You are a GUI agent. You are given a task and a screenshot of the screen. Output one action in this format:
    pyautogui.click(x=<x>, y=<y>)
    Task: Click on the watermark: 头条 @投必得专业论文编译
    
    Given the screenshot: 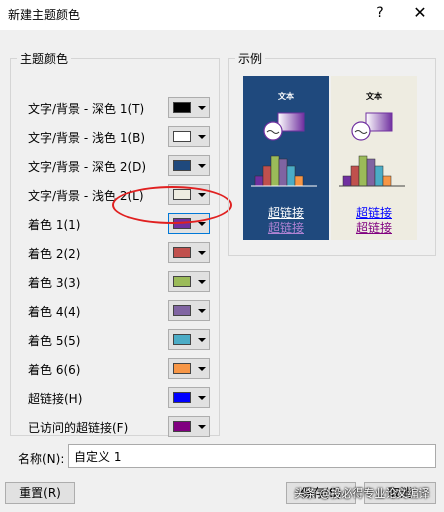 What is the action you would take?
    pyautogui.click(x=362, y=493)
    